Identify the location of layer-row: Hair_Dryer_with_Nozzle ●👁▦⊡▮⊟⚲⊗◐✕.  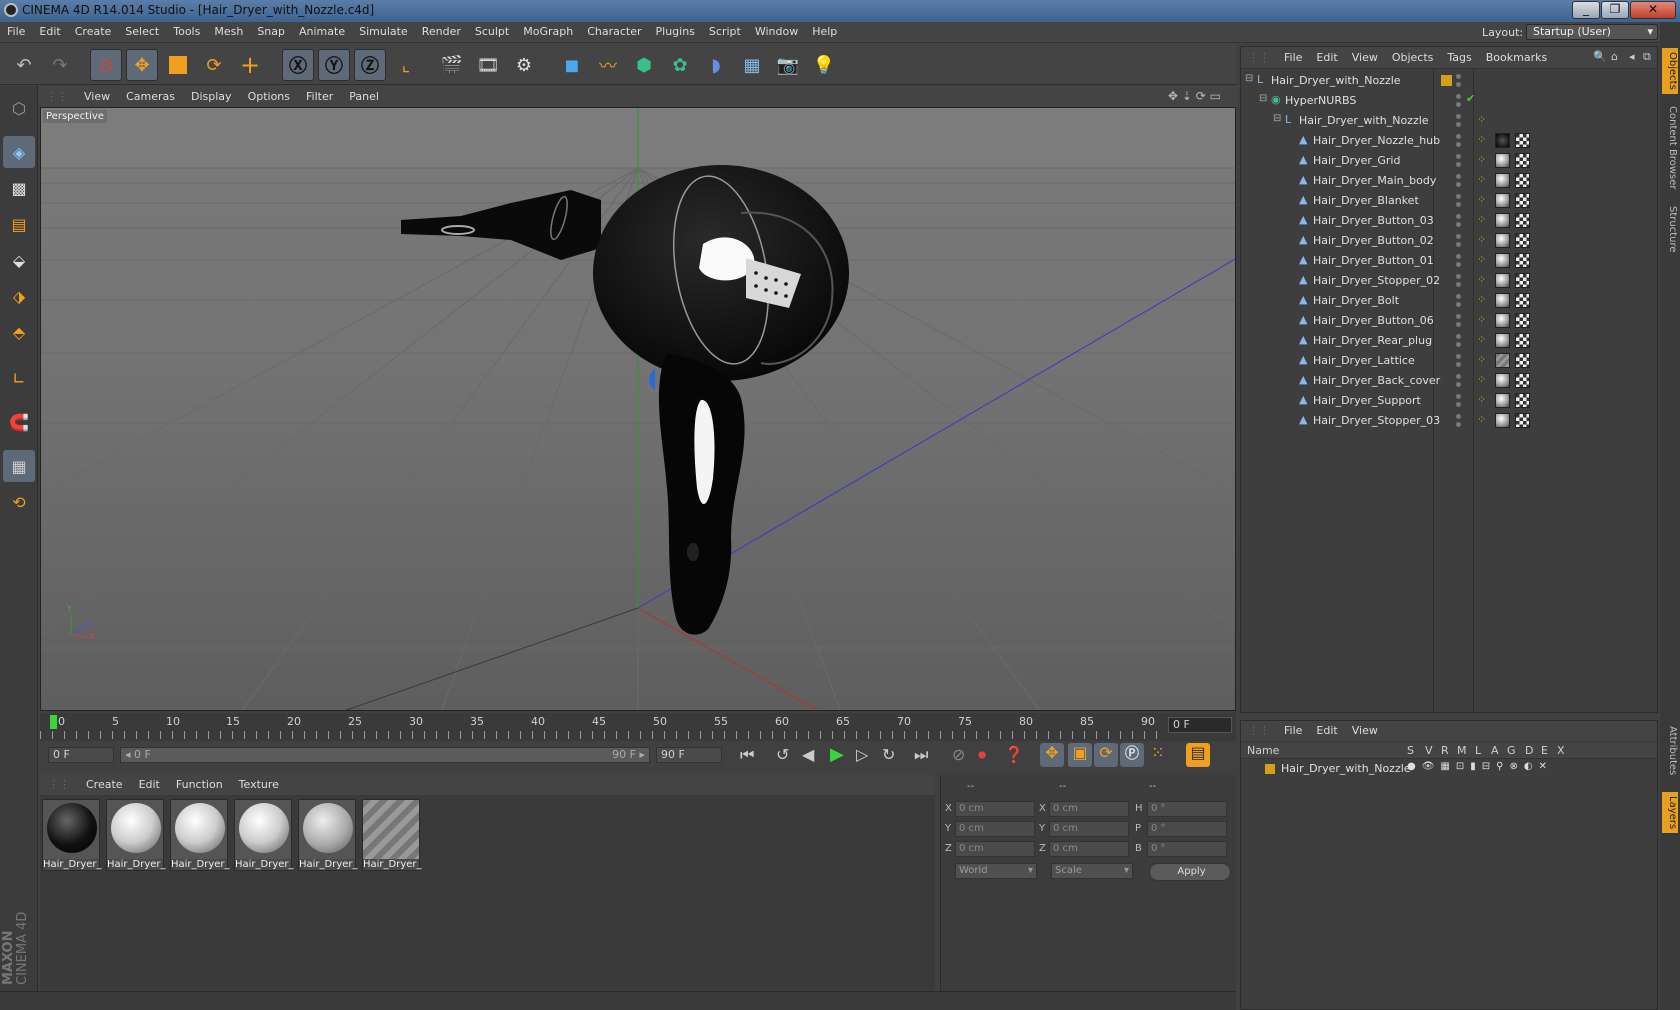
(1449, 770).